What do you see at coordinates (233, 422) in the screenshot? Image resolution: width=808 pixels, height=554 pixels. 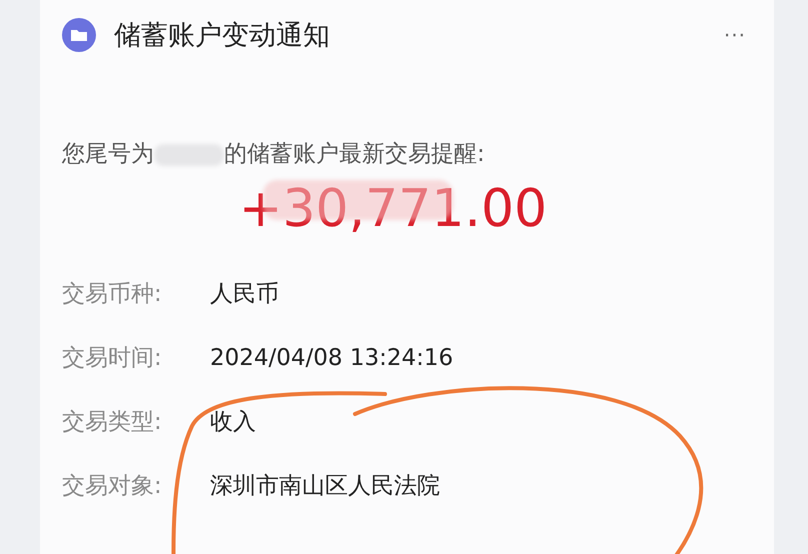 I see `detail-value: 收入` at bounding box center [233, 422].